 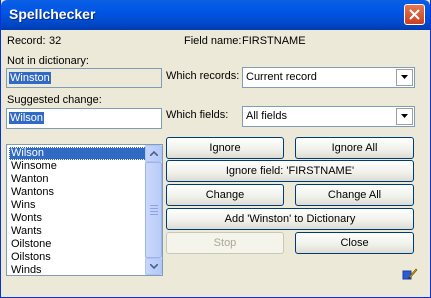 I want to click on add-to-dictionary-button: Add 'Winston' to Dictionary, so click(x=290, y=219).